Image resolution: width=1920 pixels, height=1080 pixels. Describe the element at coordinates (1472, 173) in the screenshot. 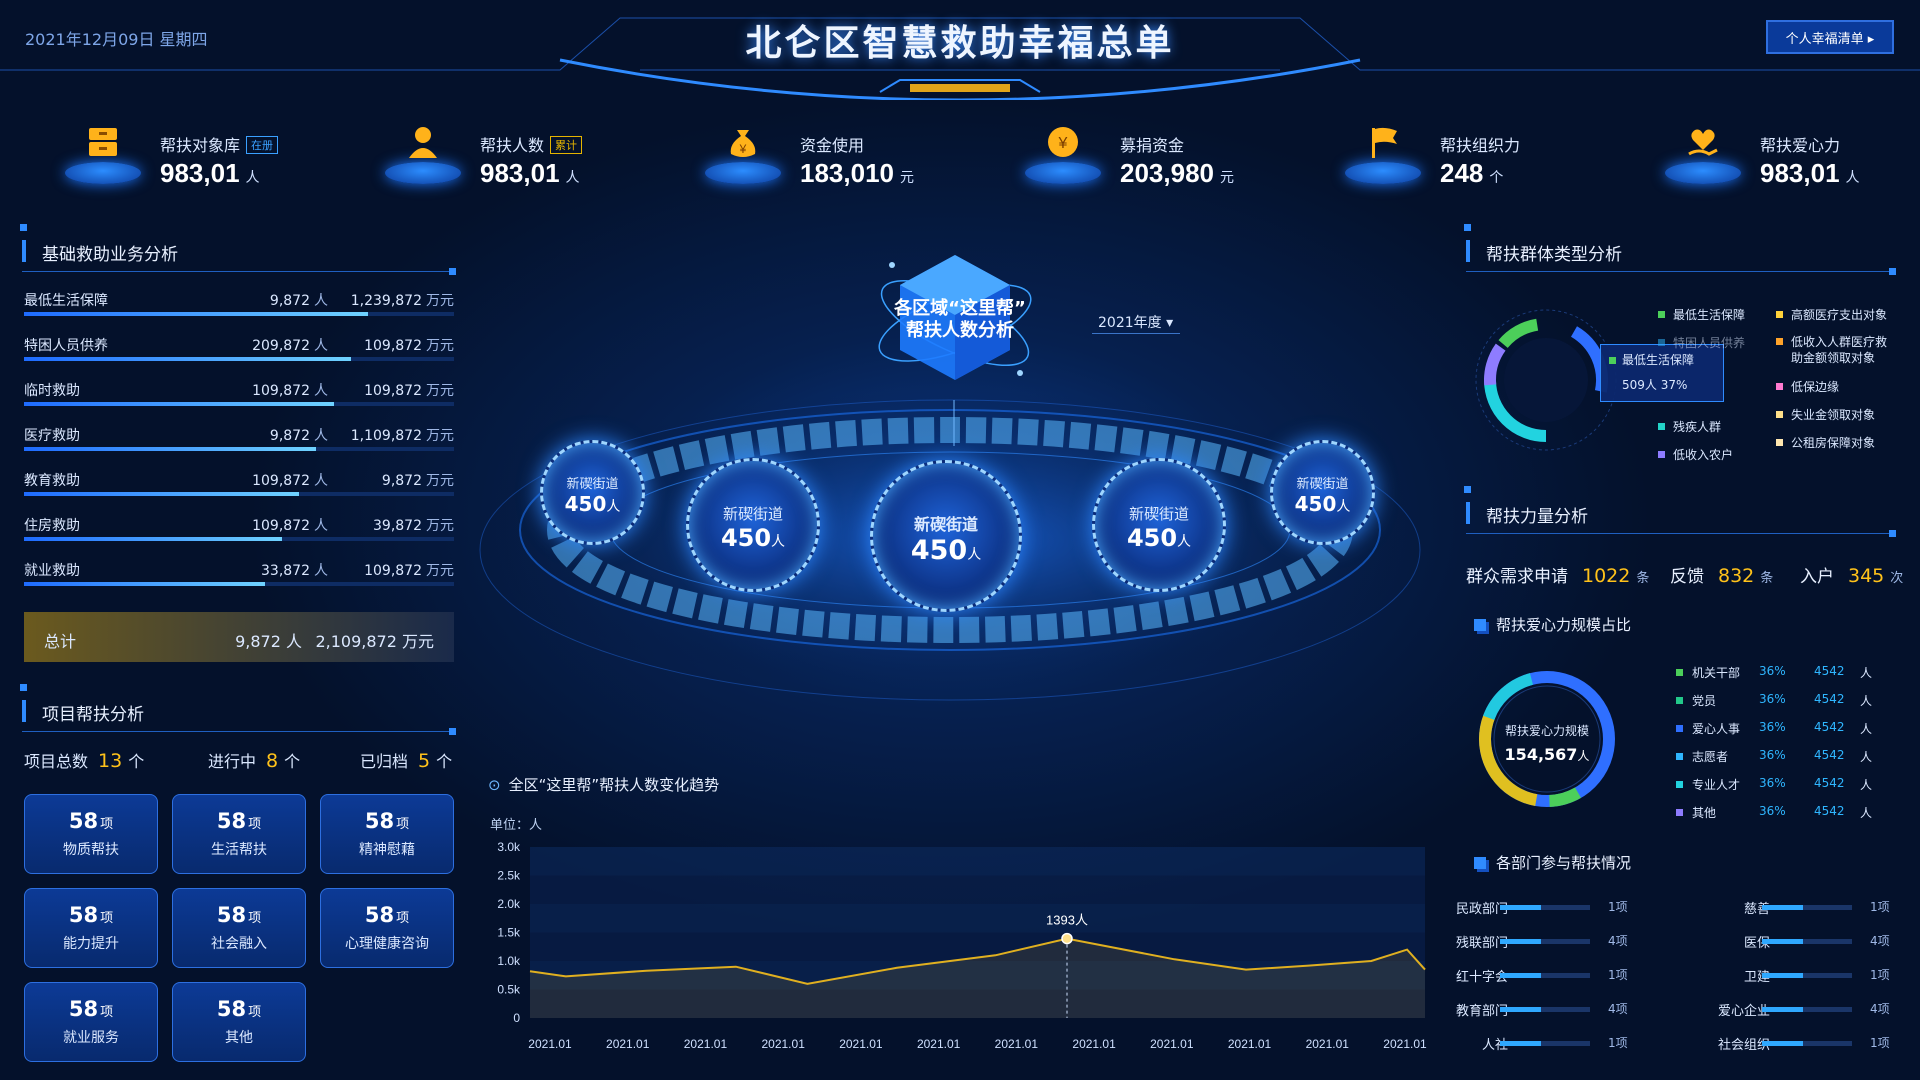

I see `kpi-value: 248 个` at that location.